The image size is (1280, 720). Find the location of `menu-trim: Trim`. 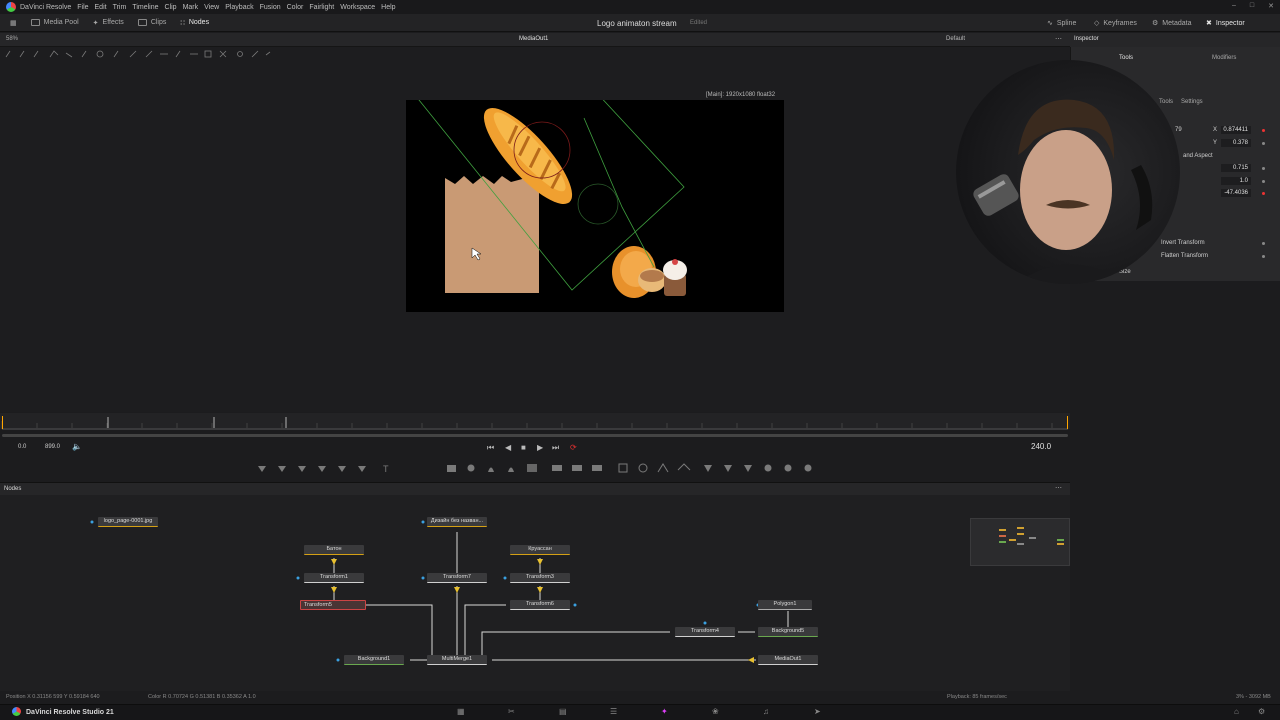

menu-trim: Trim is located at coordinates (120, 7).